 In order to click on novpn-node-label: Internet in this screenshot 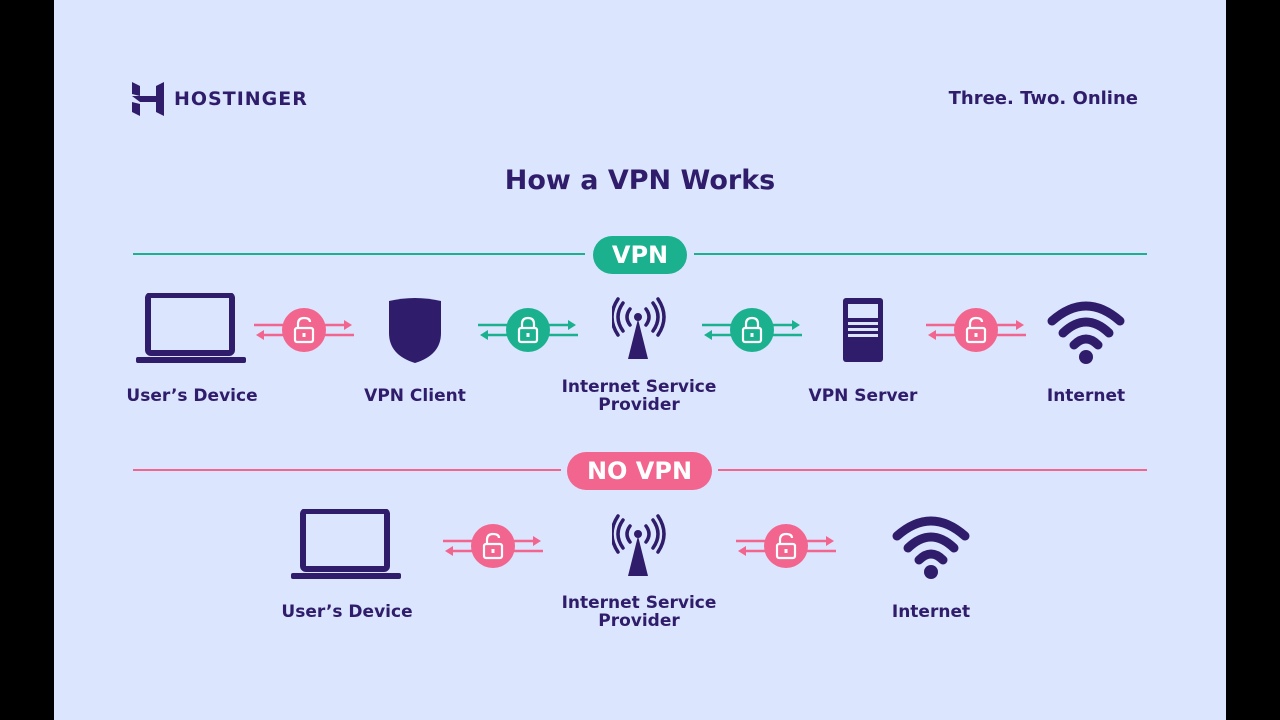, I will do `click(931, 612)`.